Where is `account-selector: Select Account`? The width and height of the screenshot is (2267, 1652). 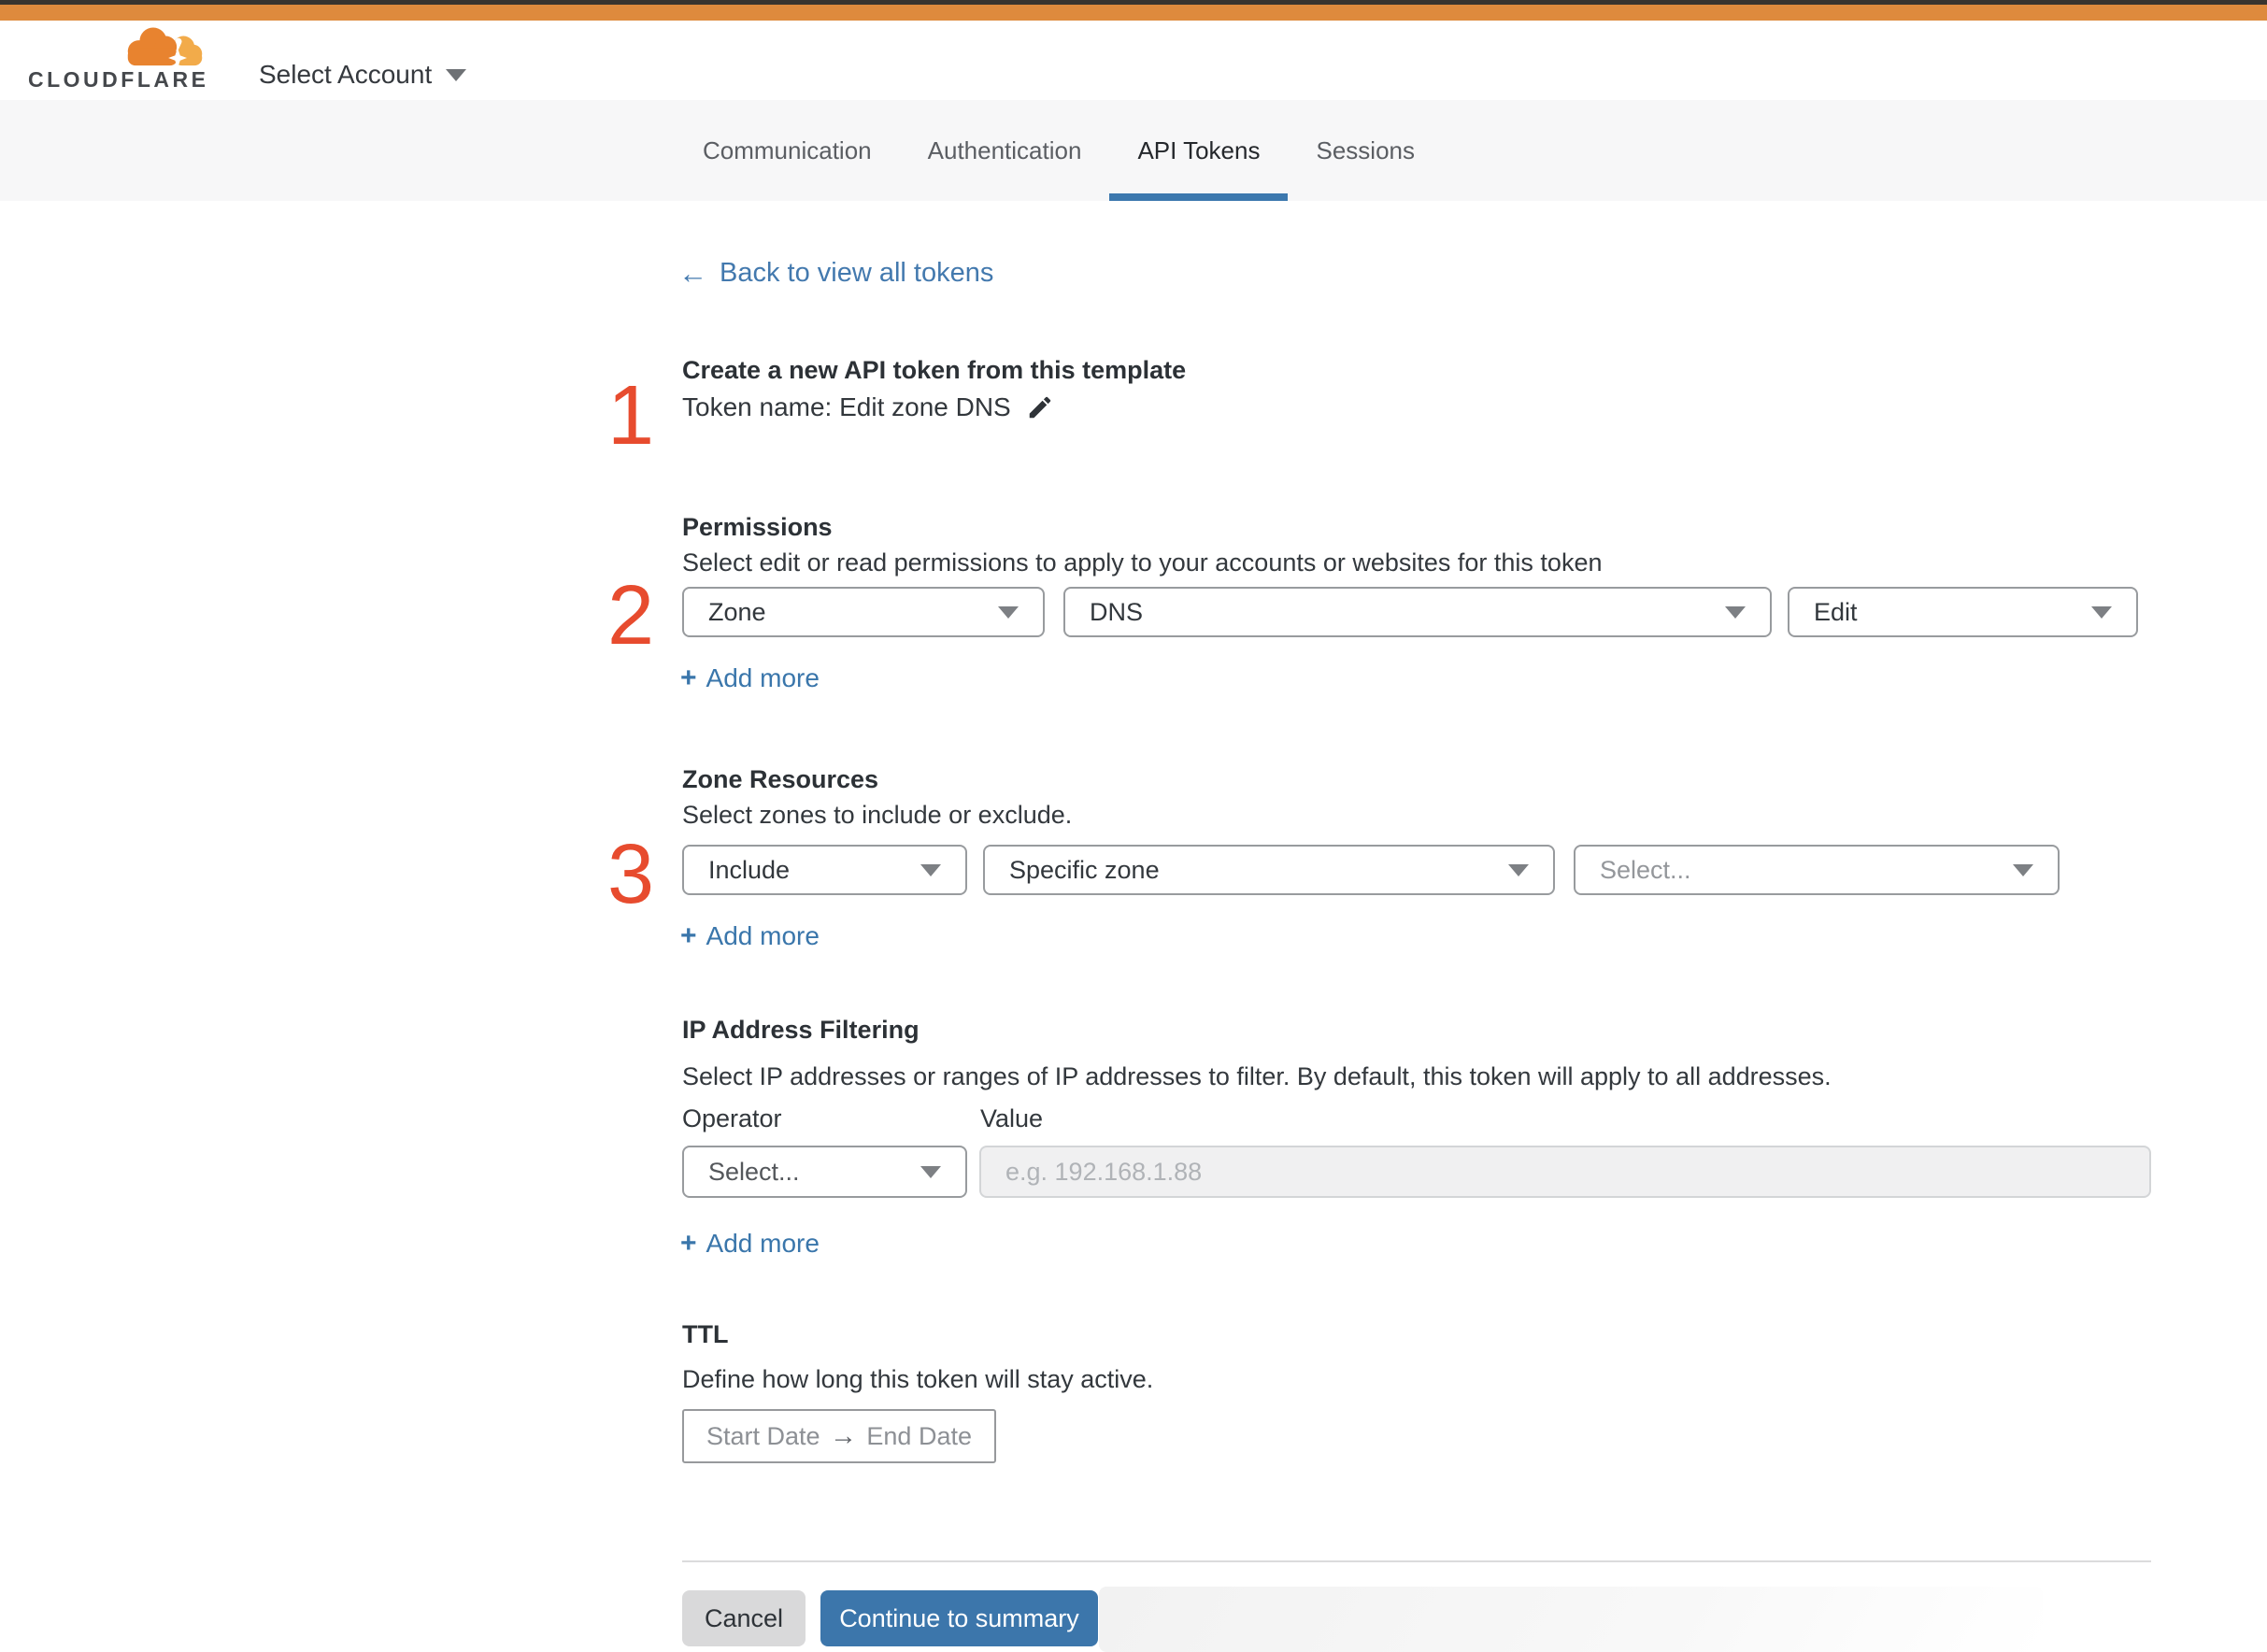
account-selector: Select Account is located at coordinates (363, 75).